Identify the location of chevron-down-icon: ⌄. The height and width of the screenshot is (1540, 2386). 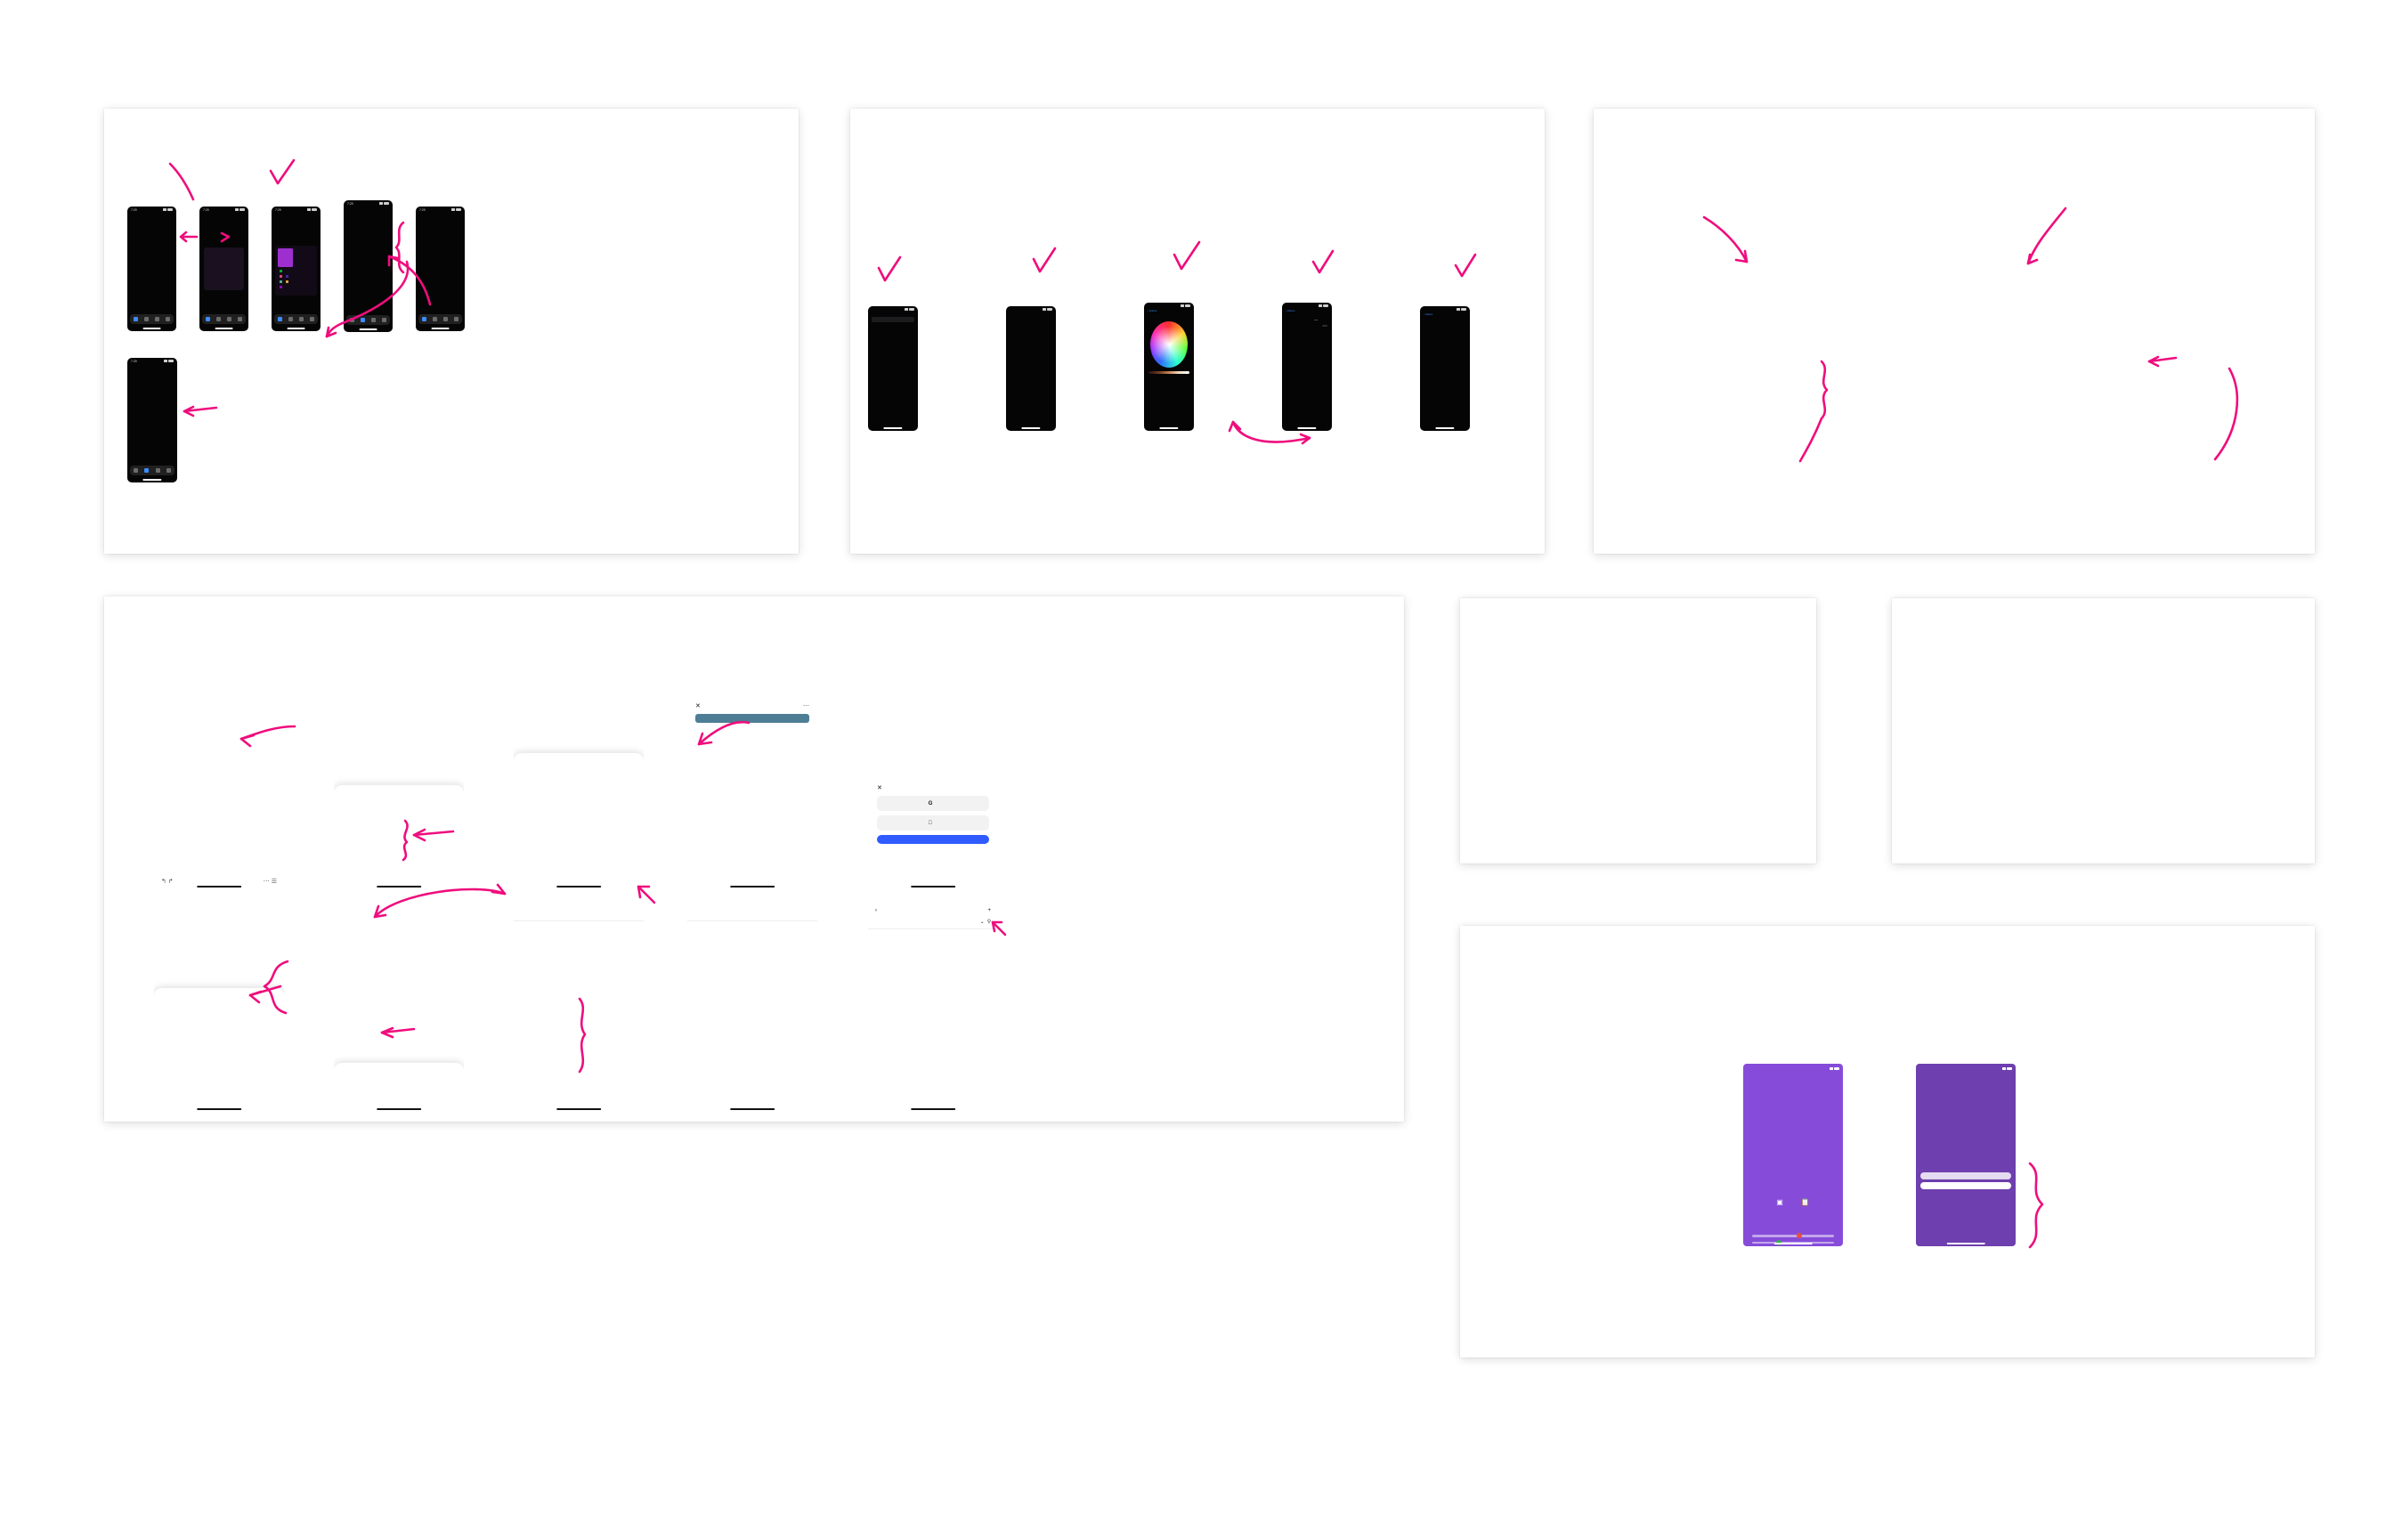
(982, 922).